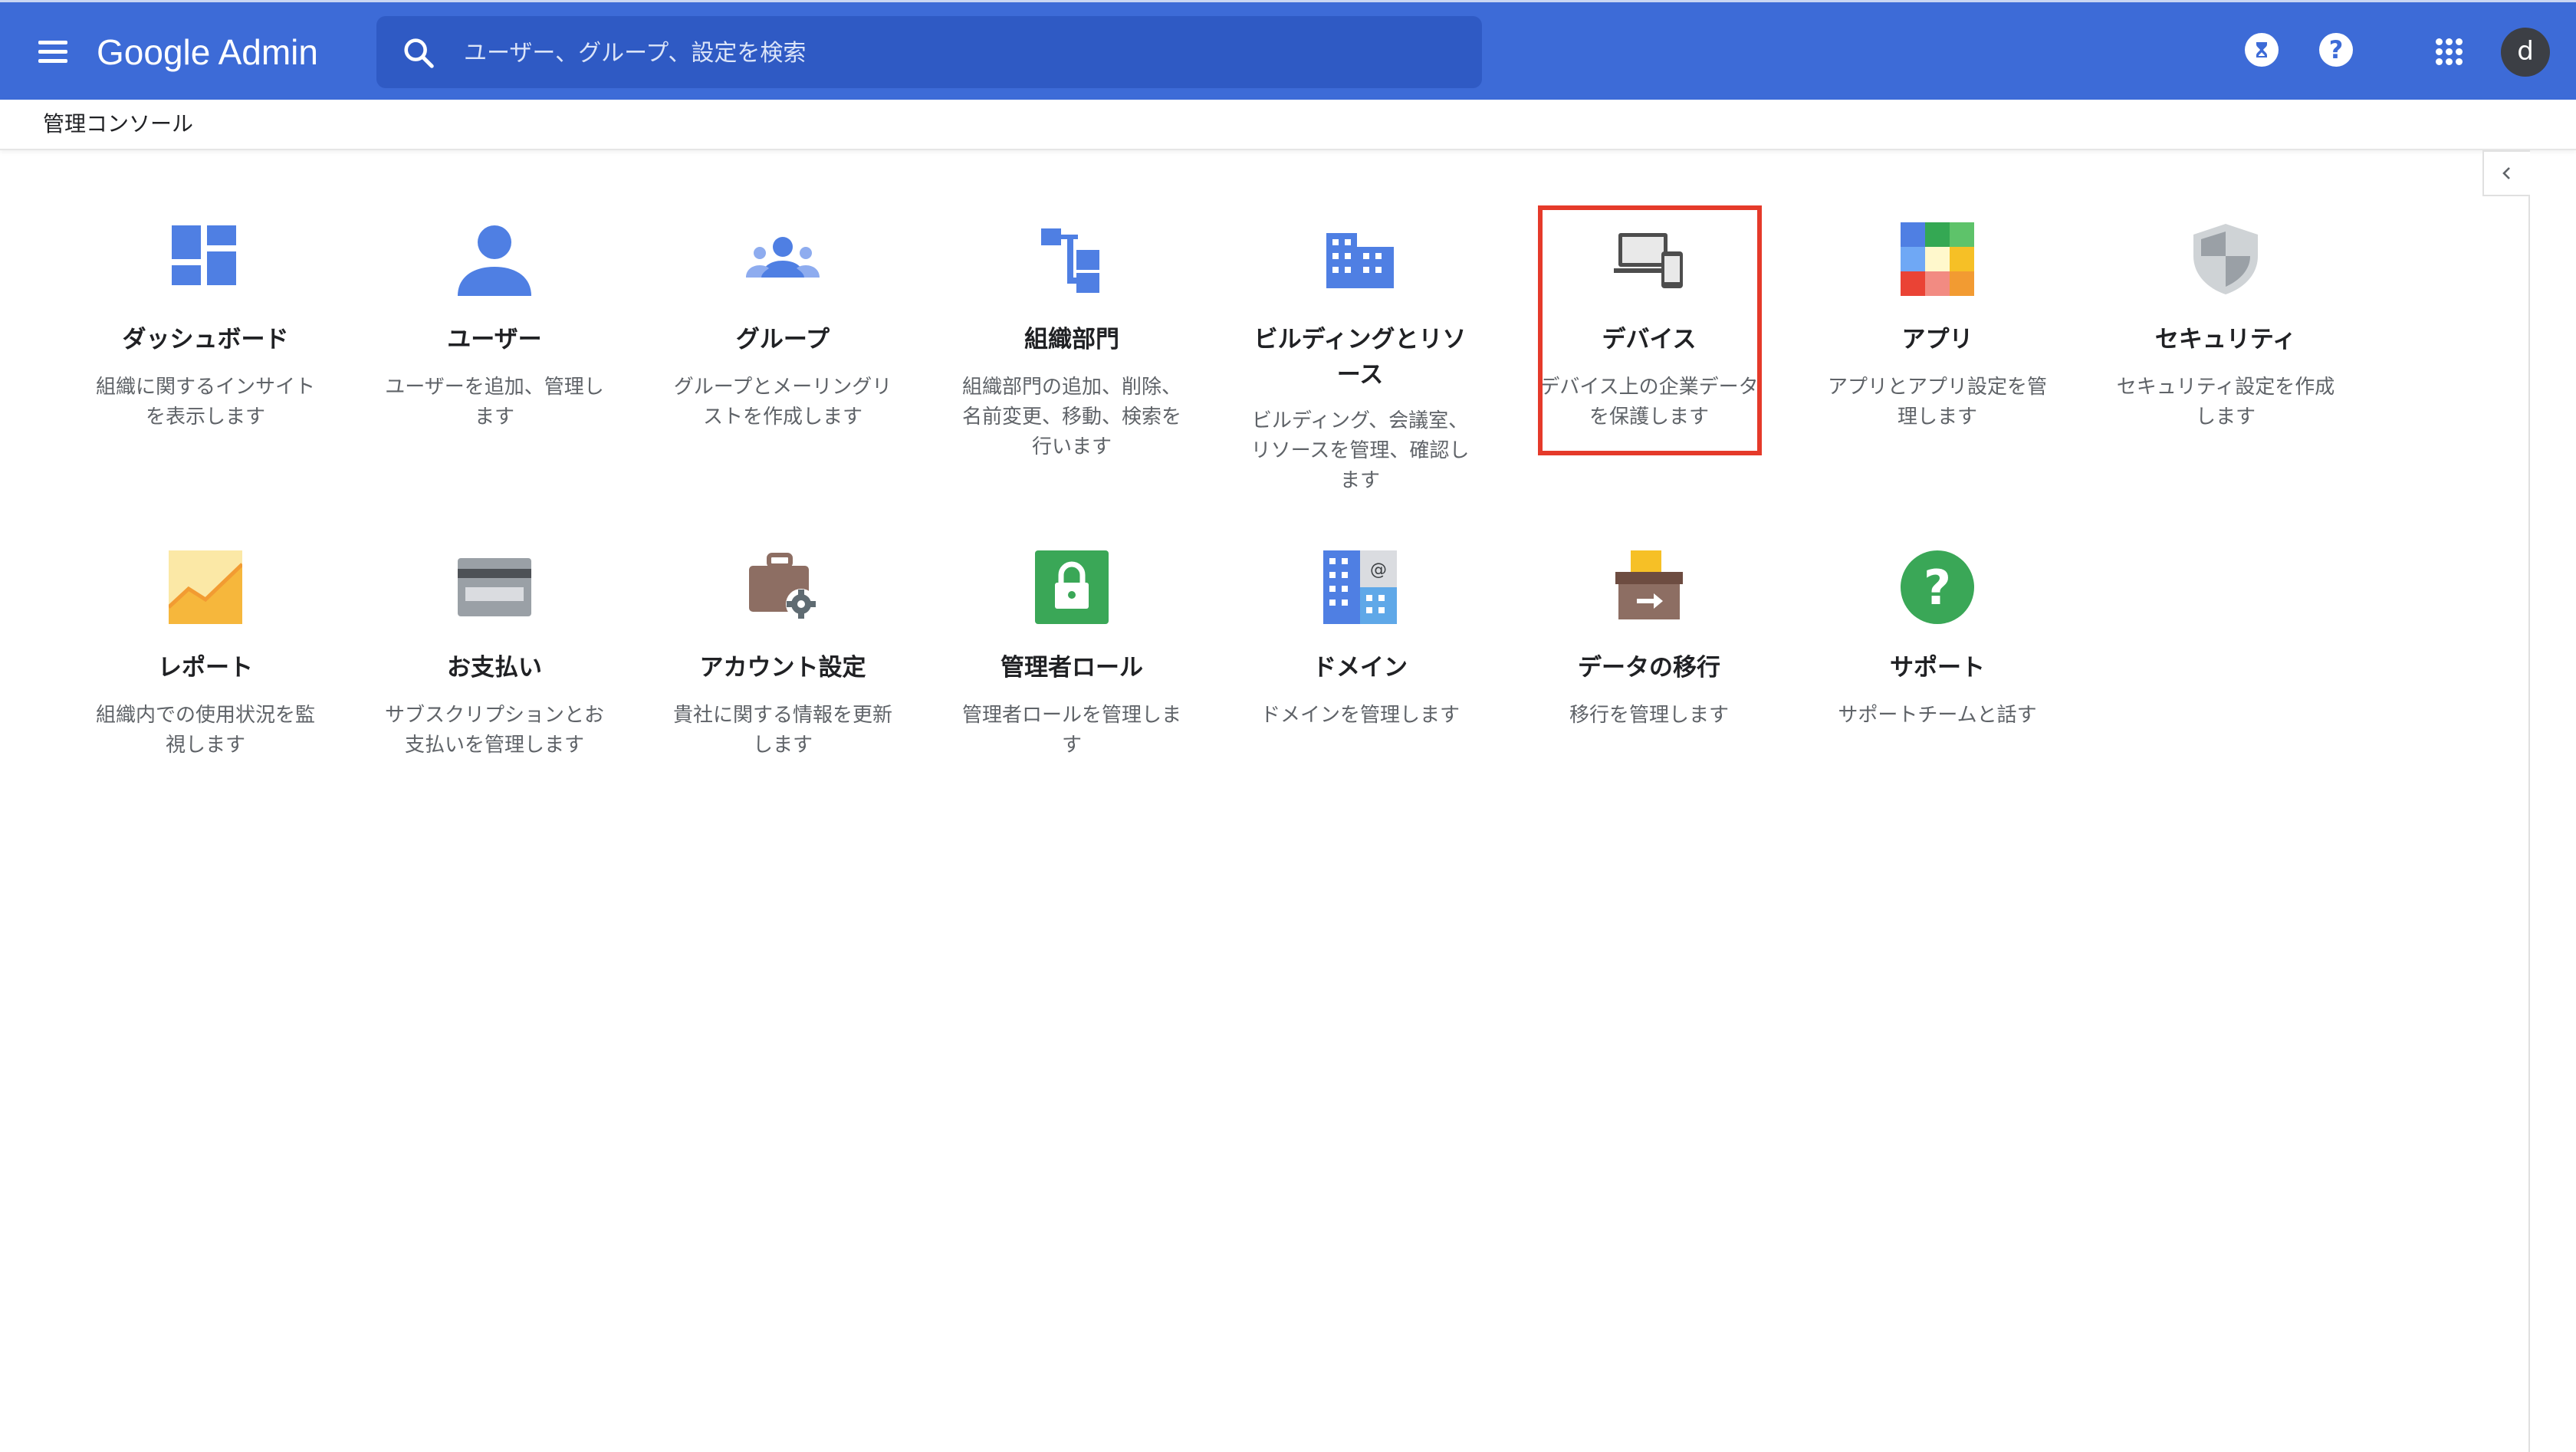  What do you see at coordinates (783, 668) in the screenshot?
I see `tile-title: アカウント設定` at bounding box center [783, 668].